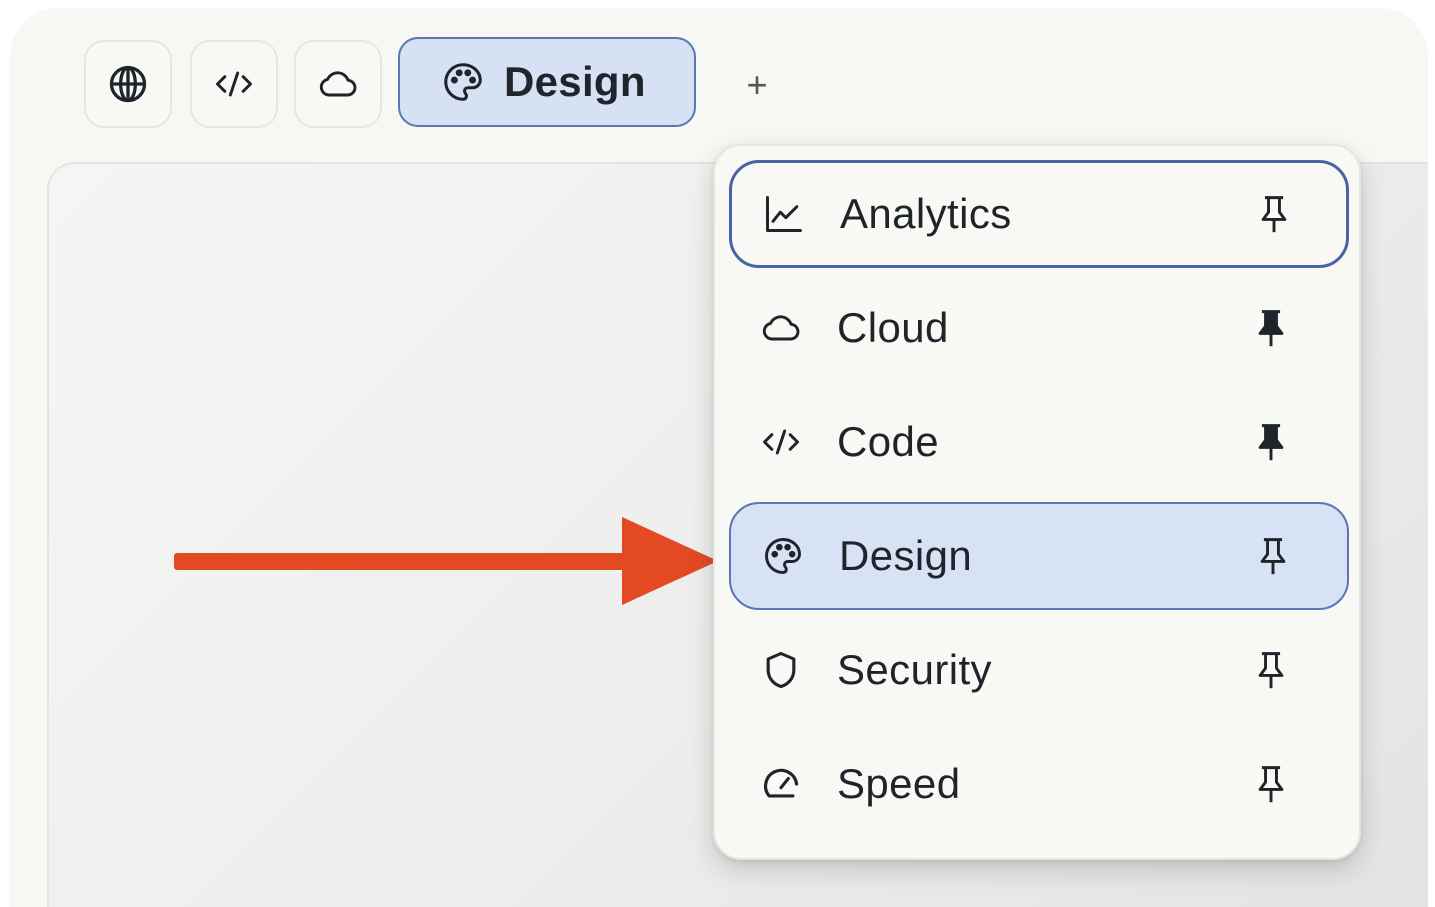  What do you see at coordinates (1039, 670) in the screenshot?
I see `menu-item-security: Security` at bounding box center [1039, 670].